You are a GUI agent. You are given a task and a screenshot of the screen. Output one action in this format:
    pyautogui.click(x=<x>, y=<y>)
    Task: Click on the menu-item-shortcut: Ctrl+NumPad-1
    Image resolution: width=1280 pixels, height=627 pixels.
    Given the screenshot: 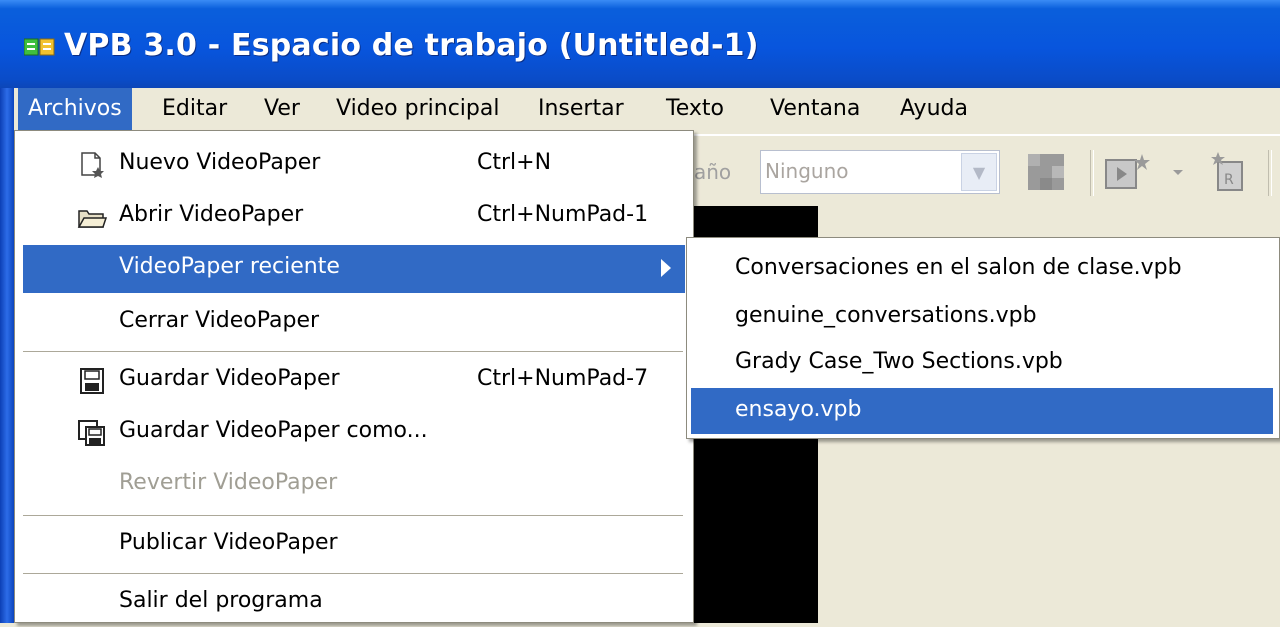 What is the action you would take?
    pyautogui.click(x=563, y=214)
    